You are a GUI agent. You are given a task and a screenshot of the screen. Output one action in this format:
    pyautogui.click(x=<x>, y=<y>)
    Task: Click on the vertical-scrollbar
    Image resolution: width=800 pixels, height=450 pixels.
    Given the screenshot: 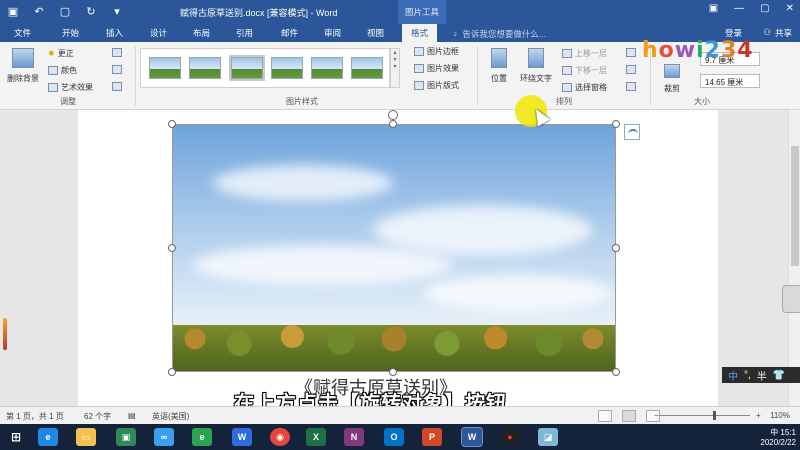 What is the action you would take?
    pyautogui.click(x=794, y=258)
    